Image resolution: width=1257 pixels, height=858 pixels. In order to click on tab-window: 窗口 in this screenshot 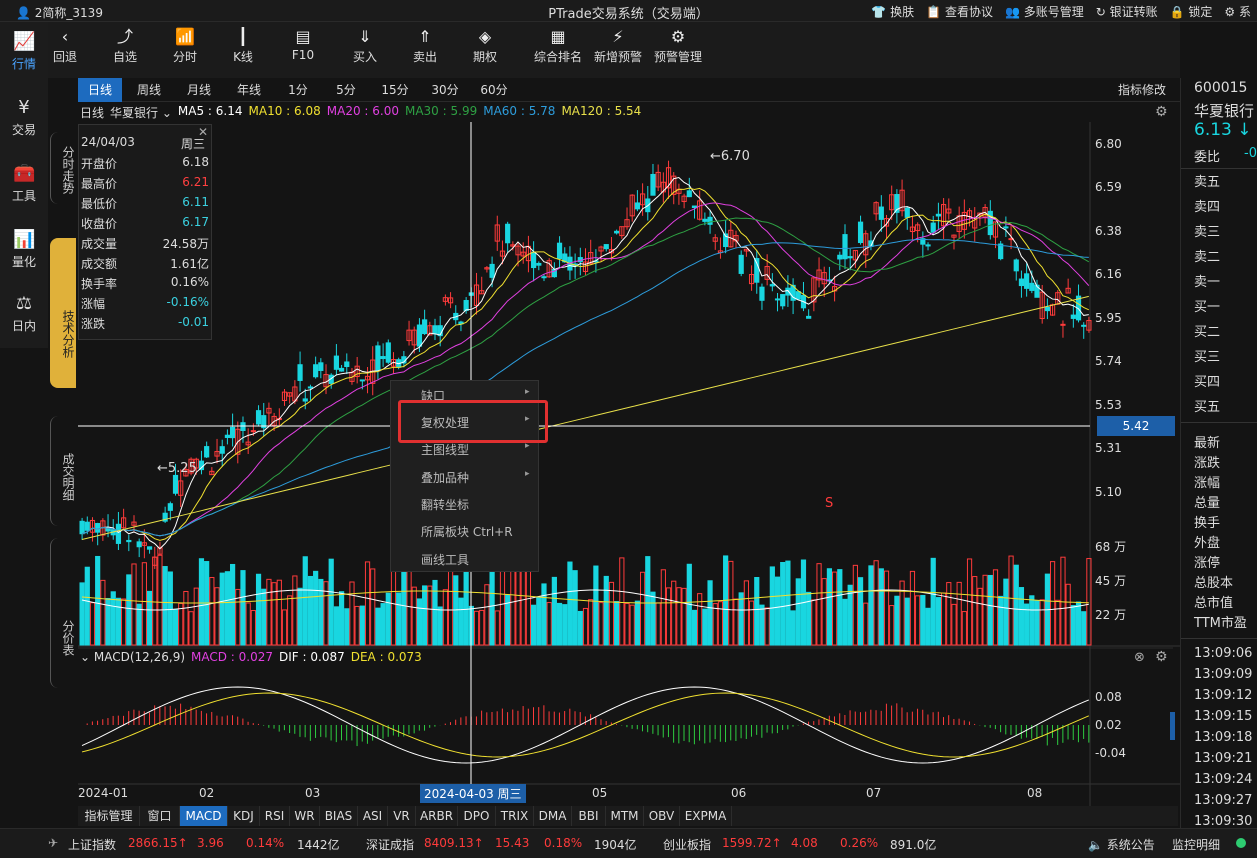, I will do `click(160, 816)`.